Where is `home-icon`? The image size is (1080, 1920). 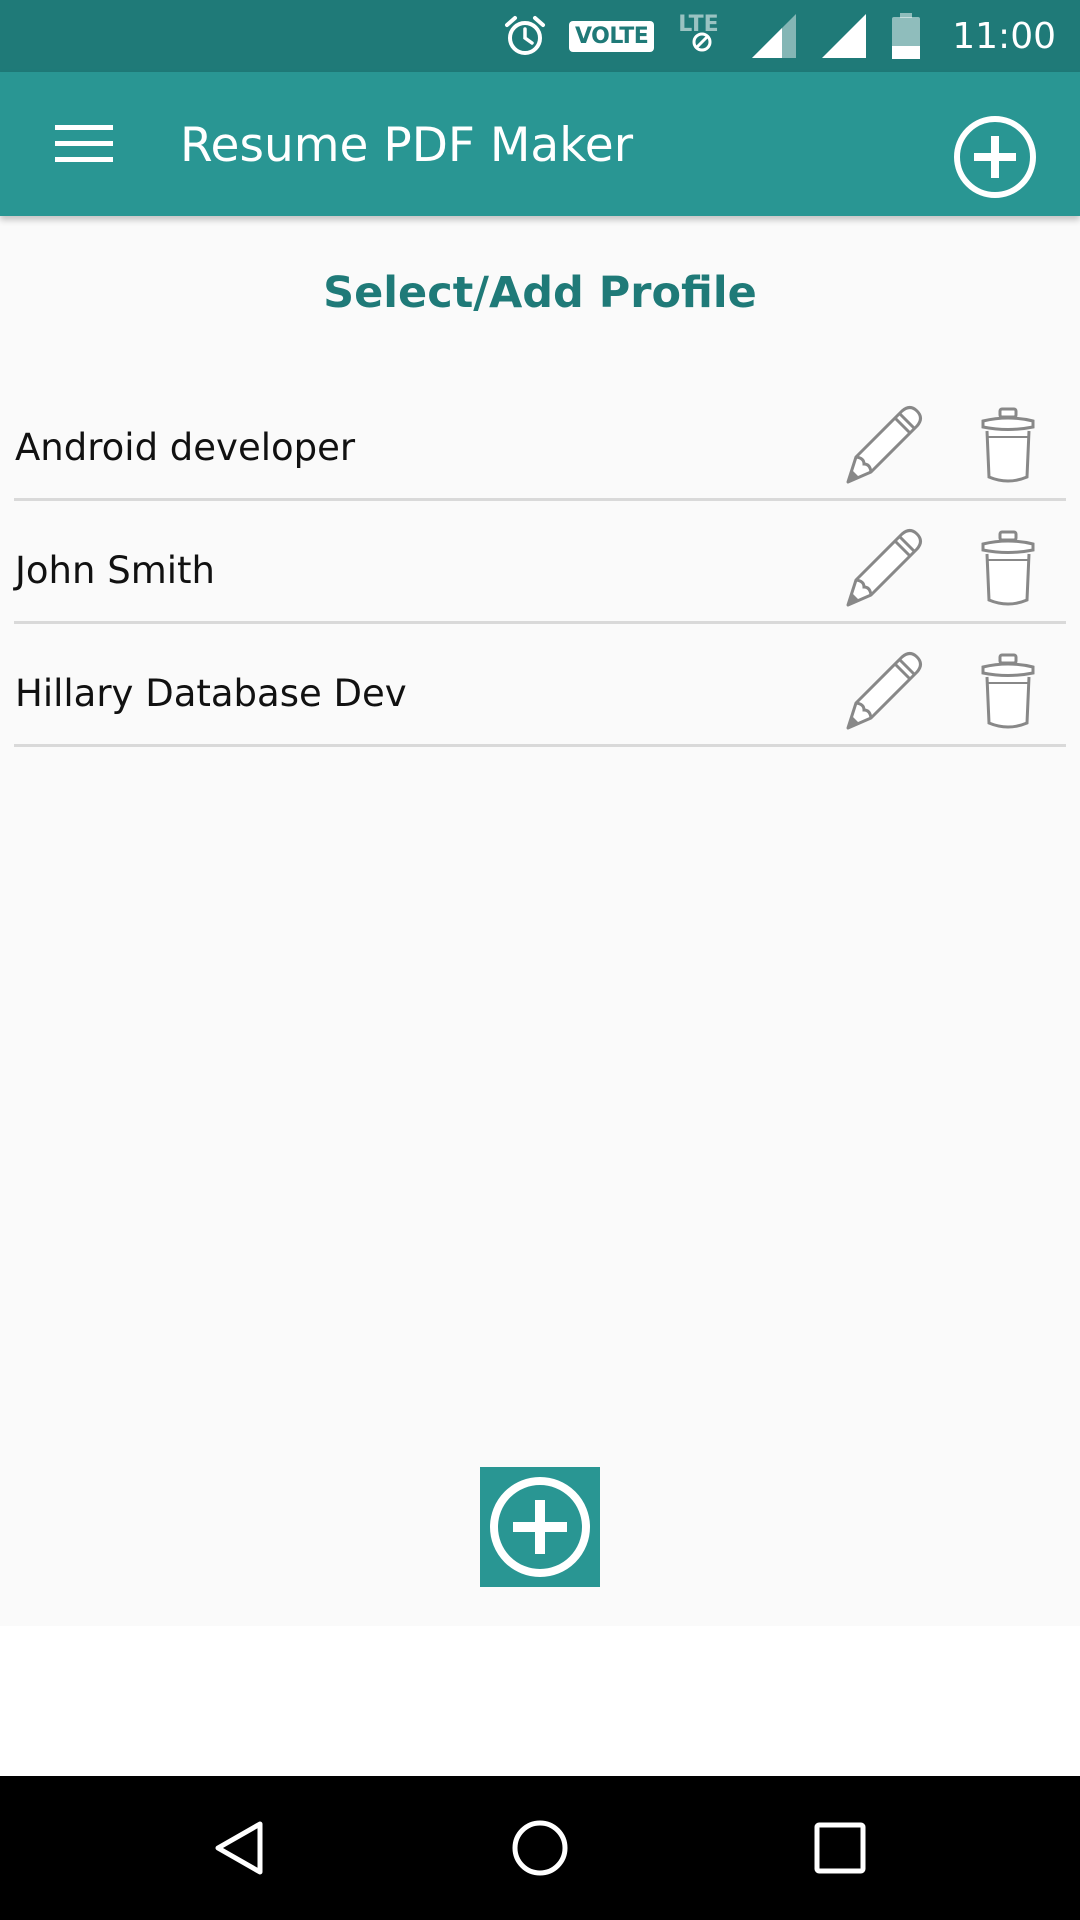
home-icon is located at coordinates (540, 1848).